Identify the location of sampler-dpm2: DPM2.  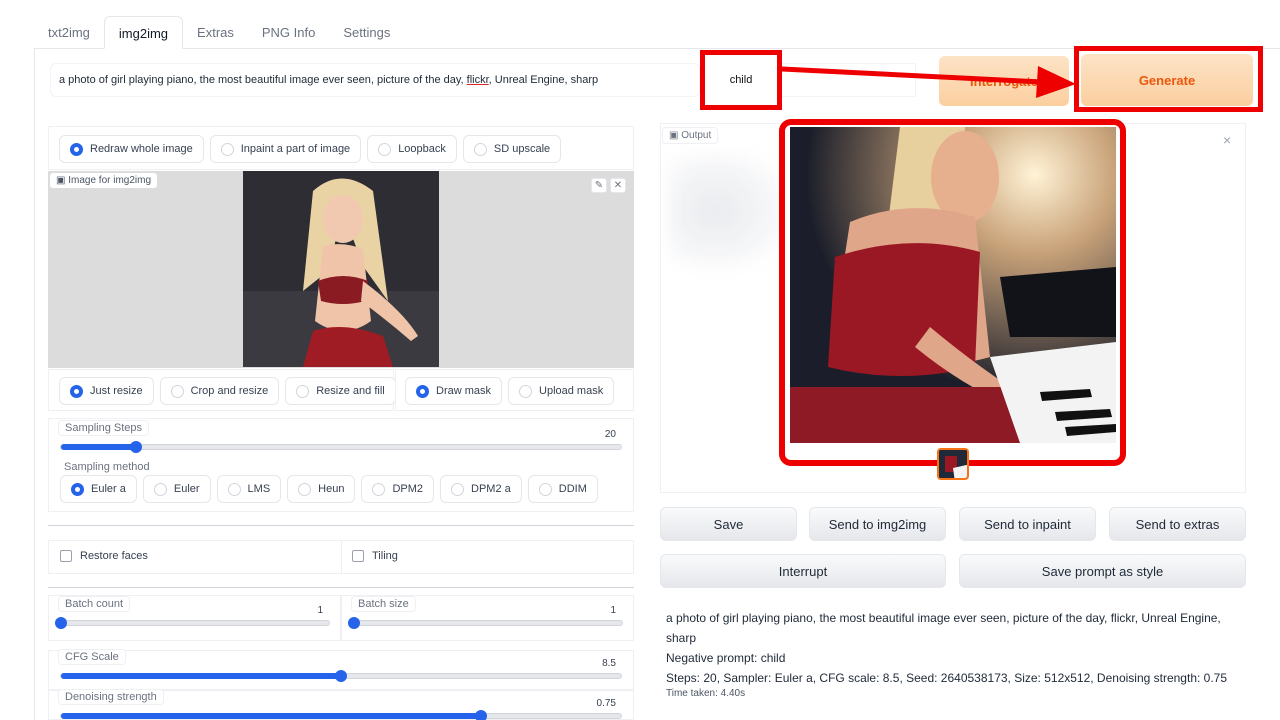
(398, 489).